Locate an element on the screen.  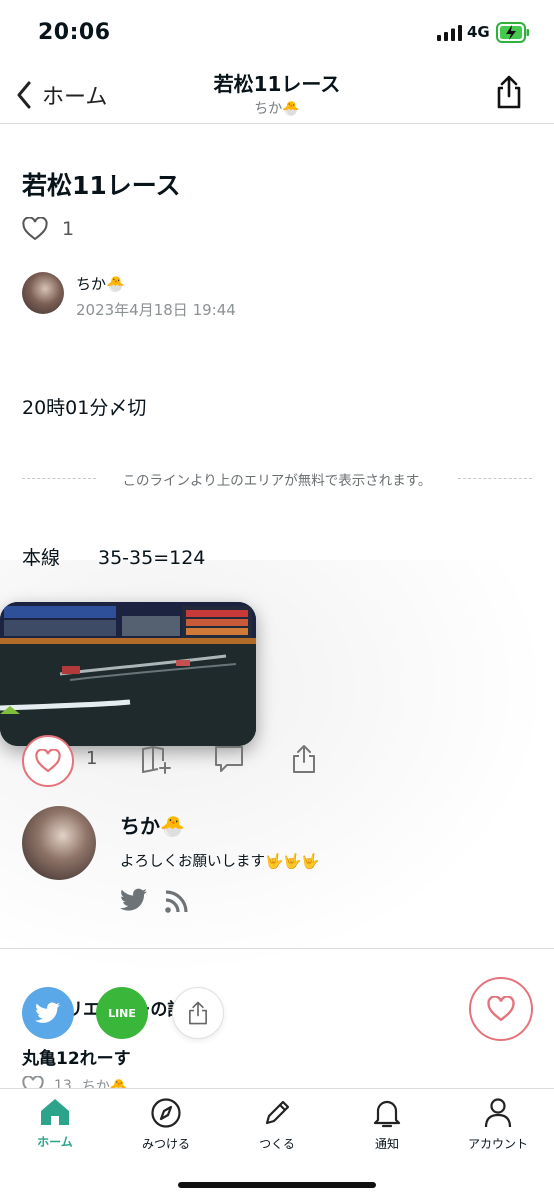
creator-bio: よろしくお願いします🤟🤟🤟 is located at coordinates (220, 862).